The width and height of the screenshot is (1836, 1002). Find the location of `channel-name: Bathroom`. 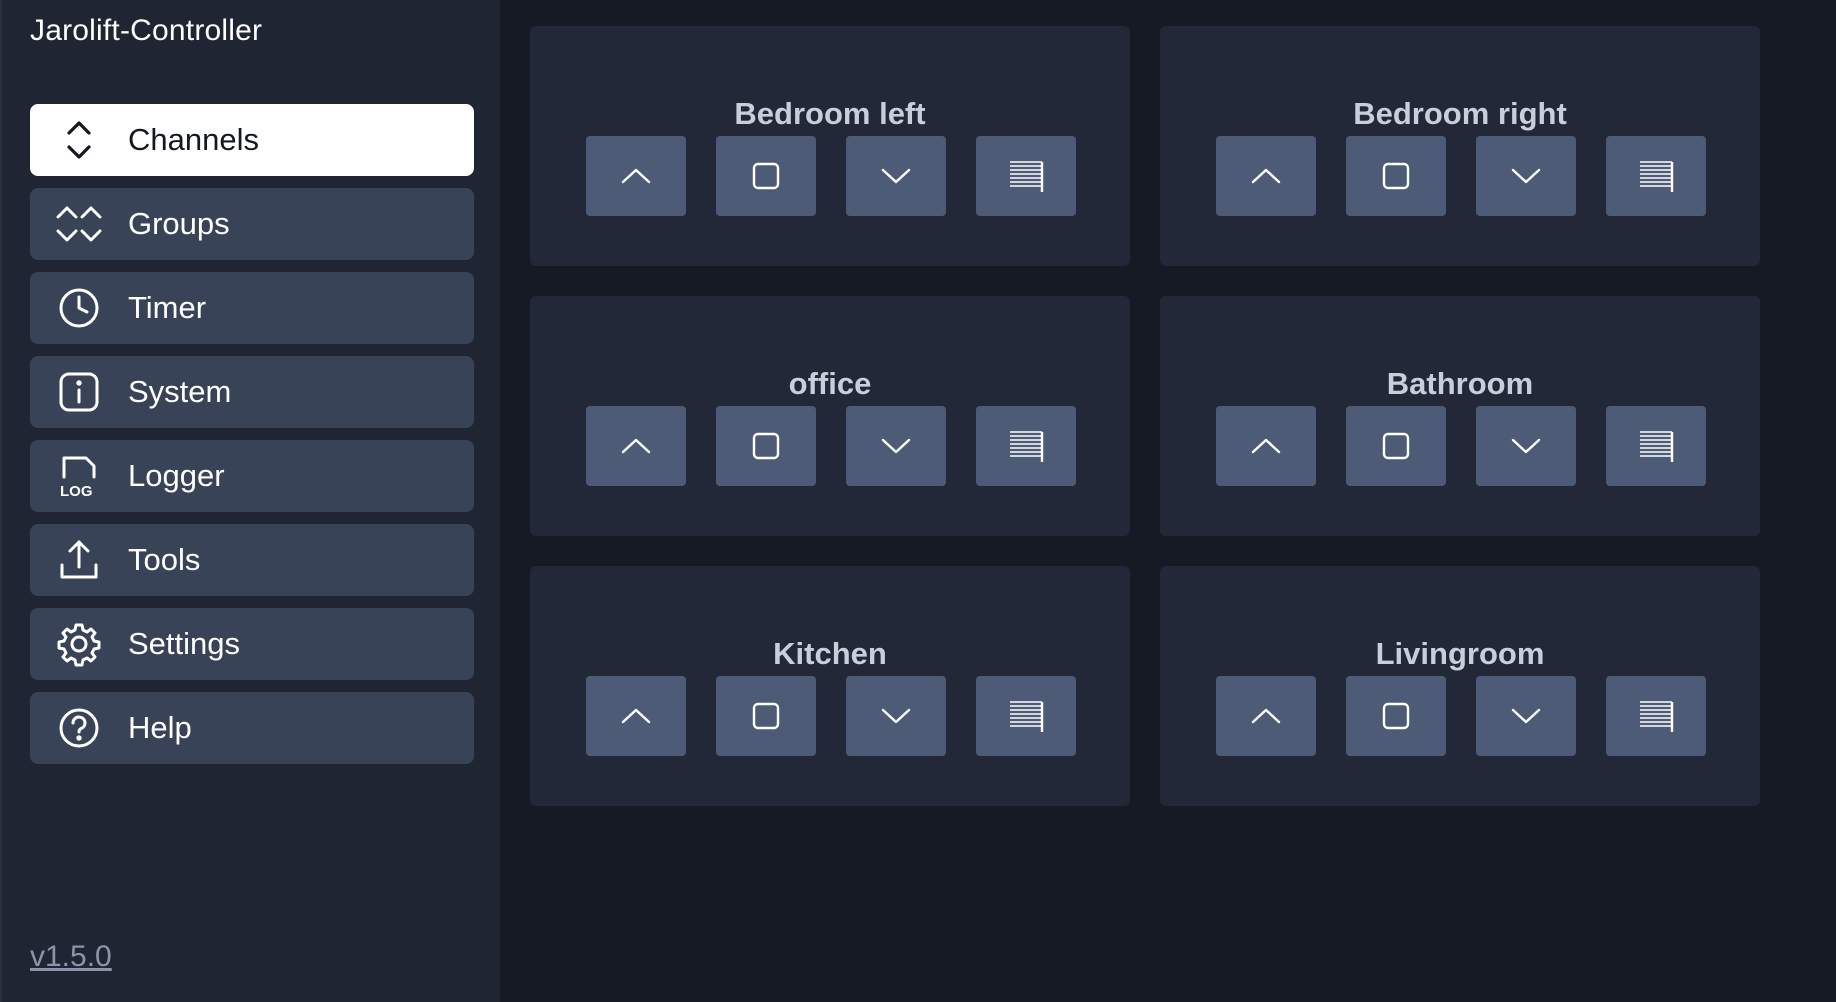

channel-name: Bathroom is located at coordinates (1460, 383).